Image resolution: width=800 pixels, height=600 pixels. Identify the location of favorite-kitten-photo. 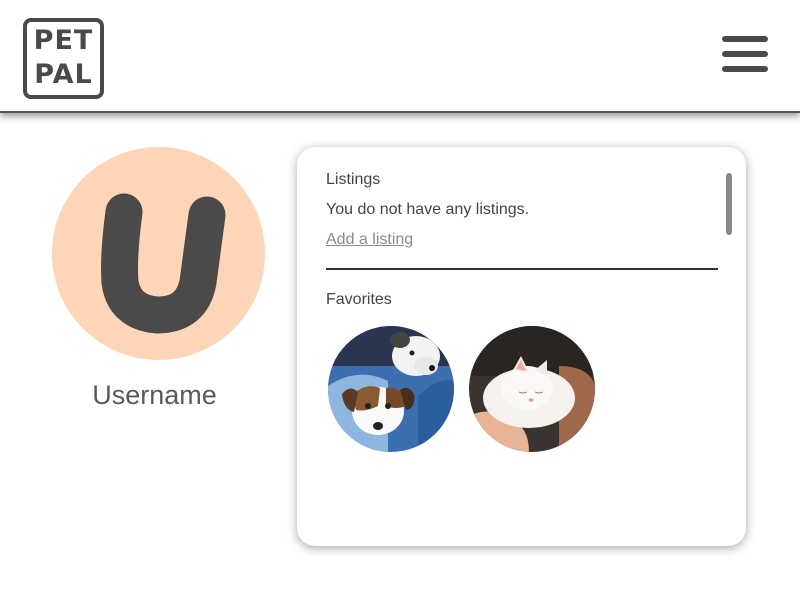
(532, 389).